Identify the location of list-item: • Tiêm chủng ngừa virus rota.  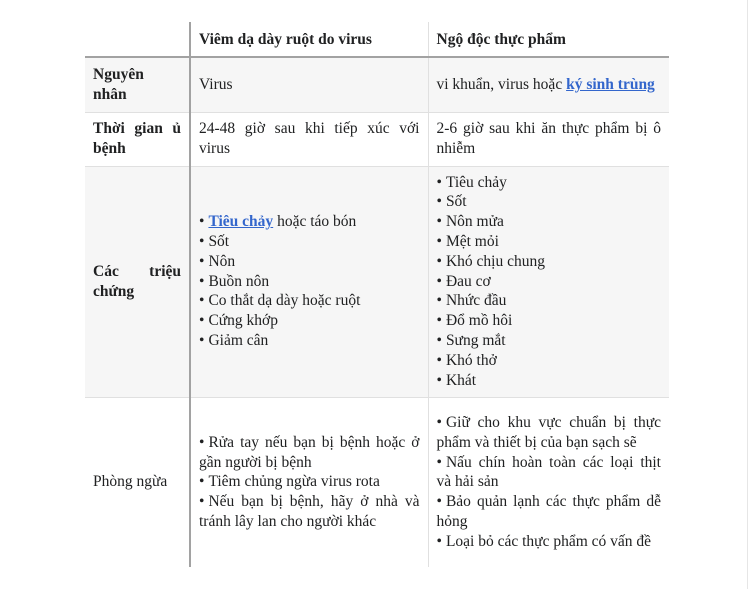
(309, 482).